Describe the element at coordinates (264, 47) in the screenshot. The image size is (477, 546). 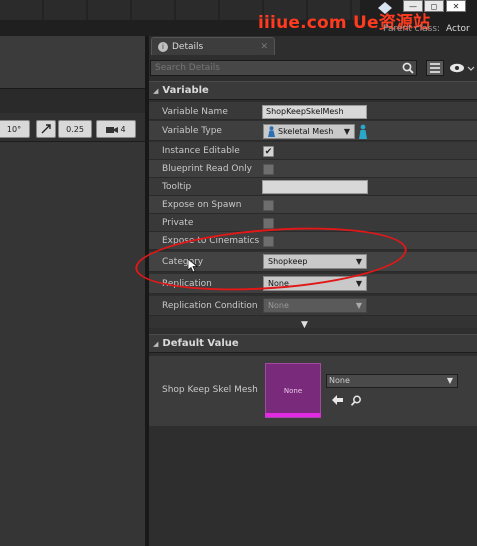
I see `tab-close-icon: ✕` at that location.